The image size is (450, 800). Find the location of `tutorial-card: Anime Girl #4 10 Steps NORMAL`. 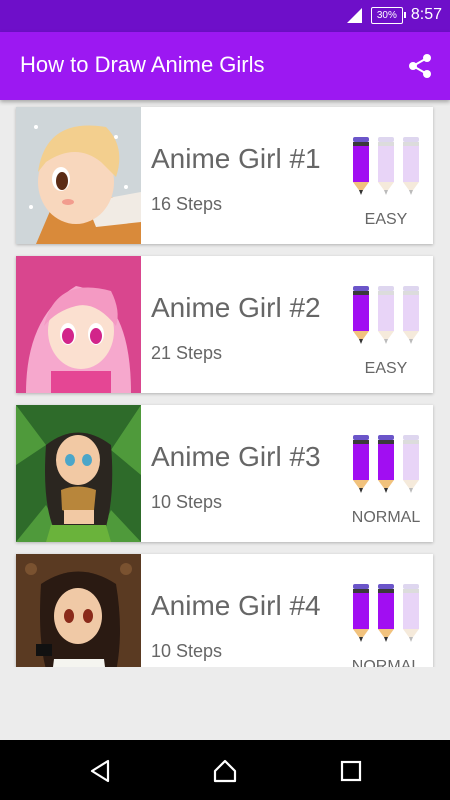

tutorial-card: Anime Girl #4 10 Steps NORMAL is located at coordinates (224, 610).